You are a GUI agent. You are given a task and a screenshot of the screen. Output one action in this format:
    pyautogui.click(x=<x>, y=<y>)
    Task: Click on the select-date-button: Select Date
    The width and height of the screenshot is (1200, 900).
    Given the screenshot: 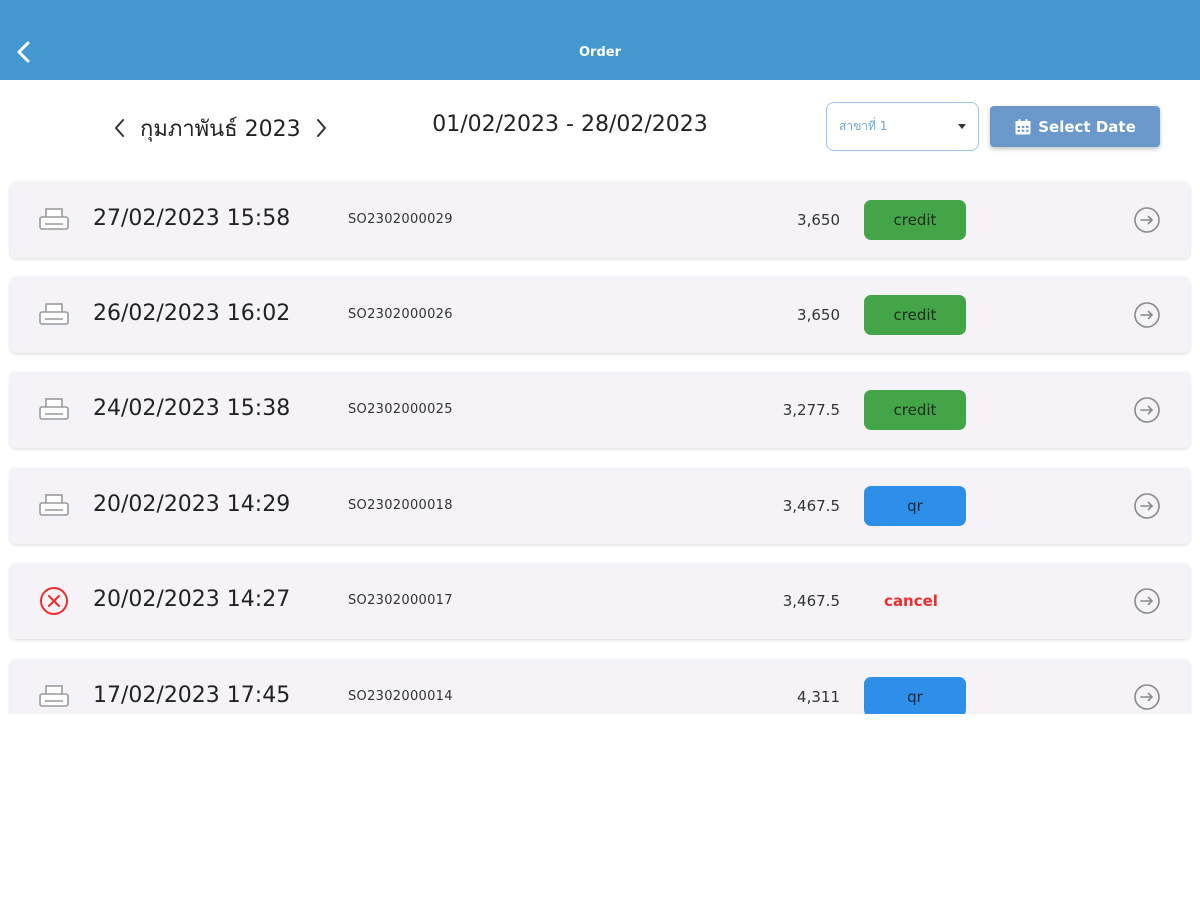 What is the action you would take?
    pyautogui.click(x=1075, y=126)
    